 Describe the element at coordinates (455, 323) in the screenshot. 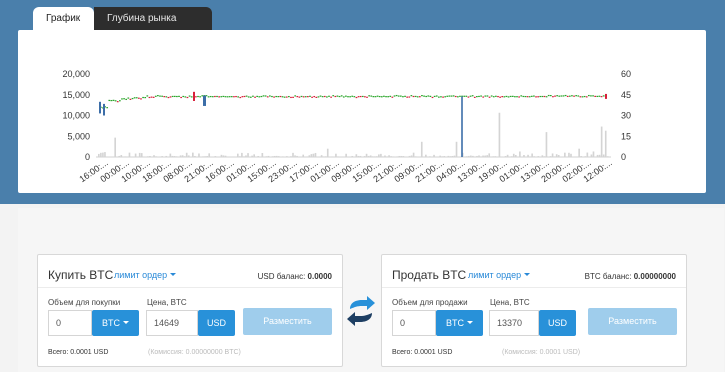

I see `sell-amount-currency: BTC` at that location.